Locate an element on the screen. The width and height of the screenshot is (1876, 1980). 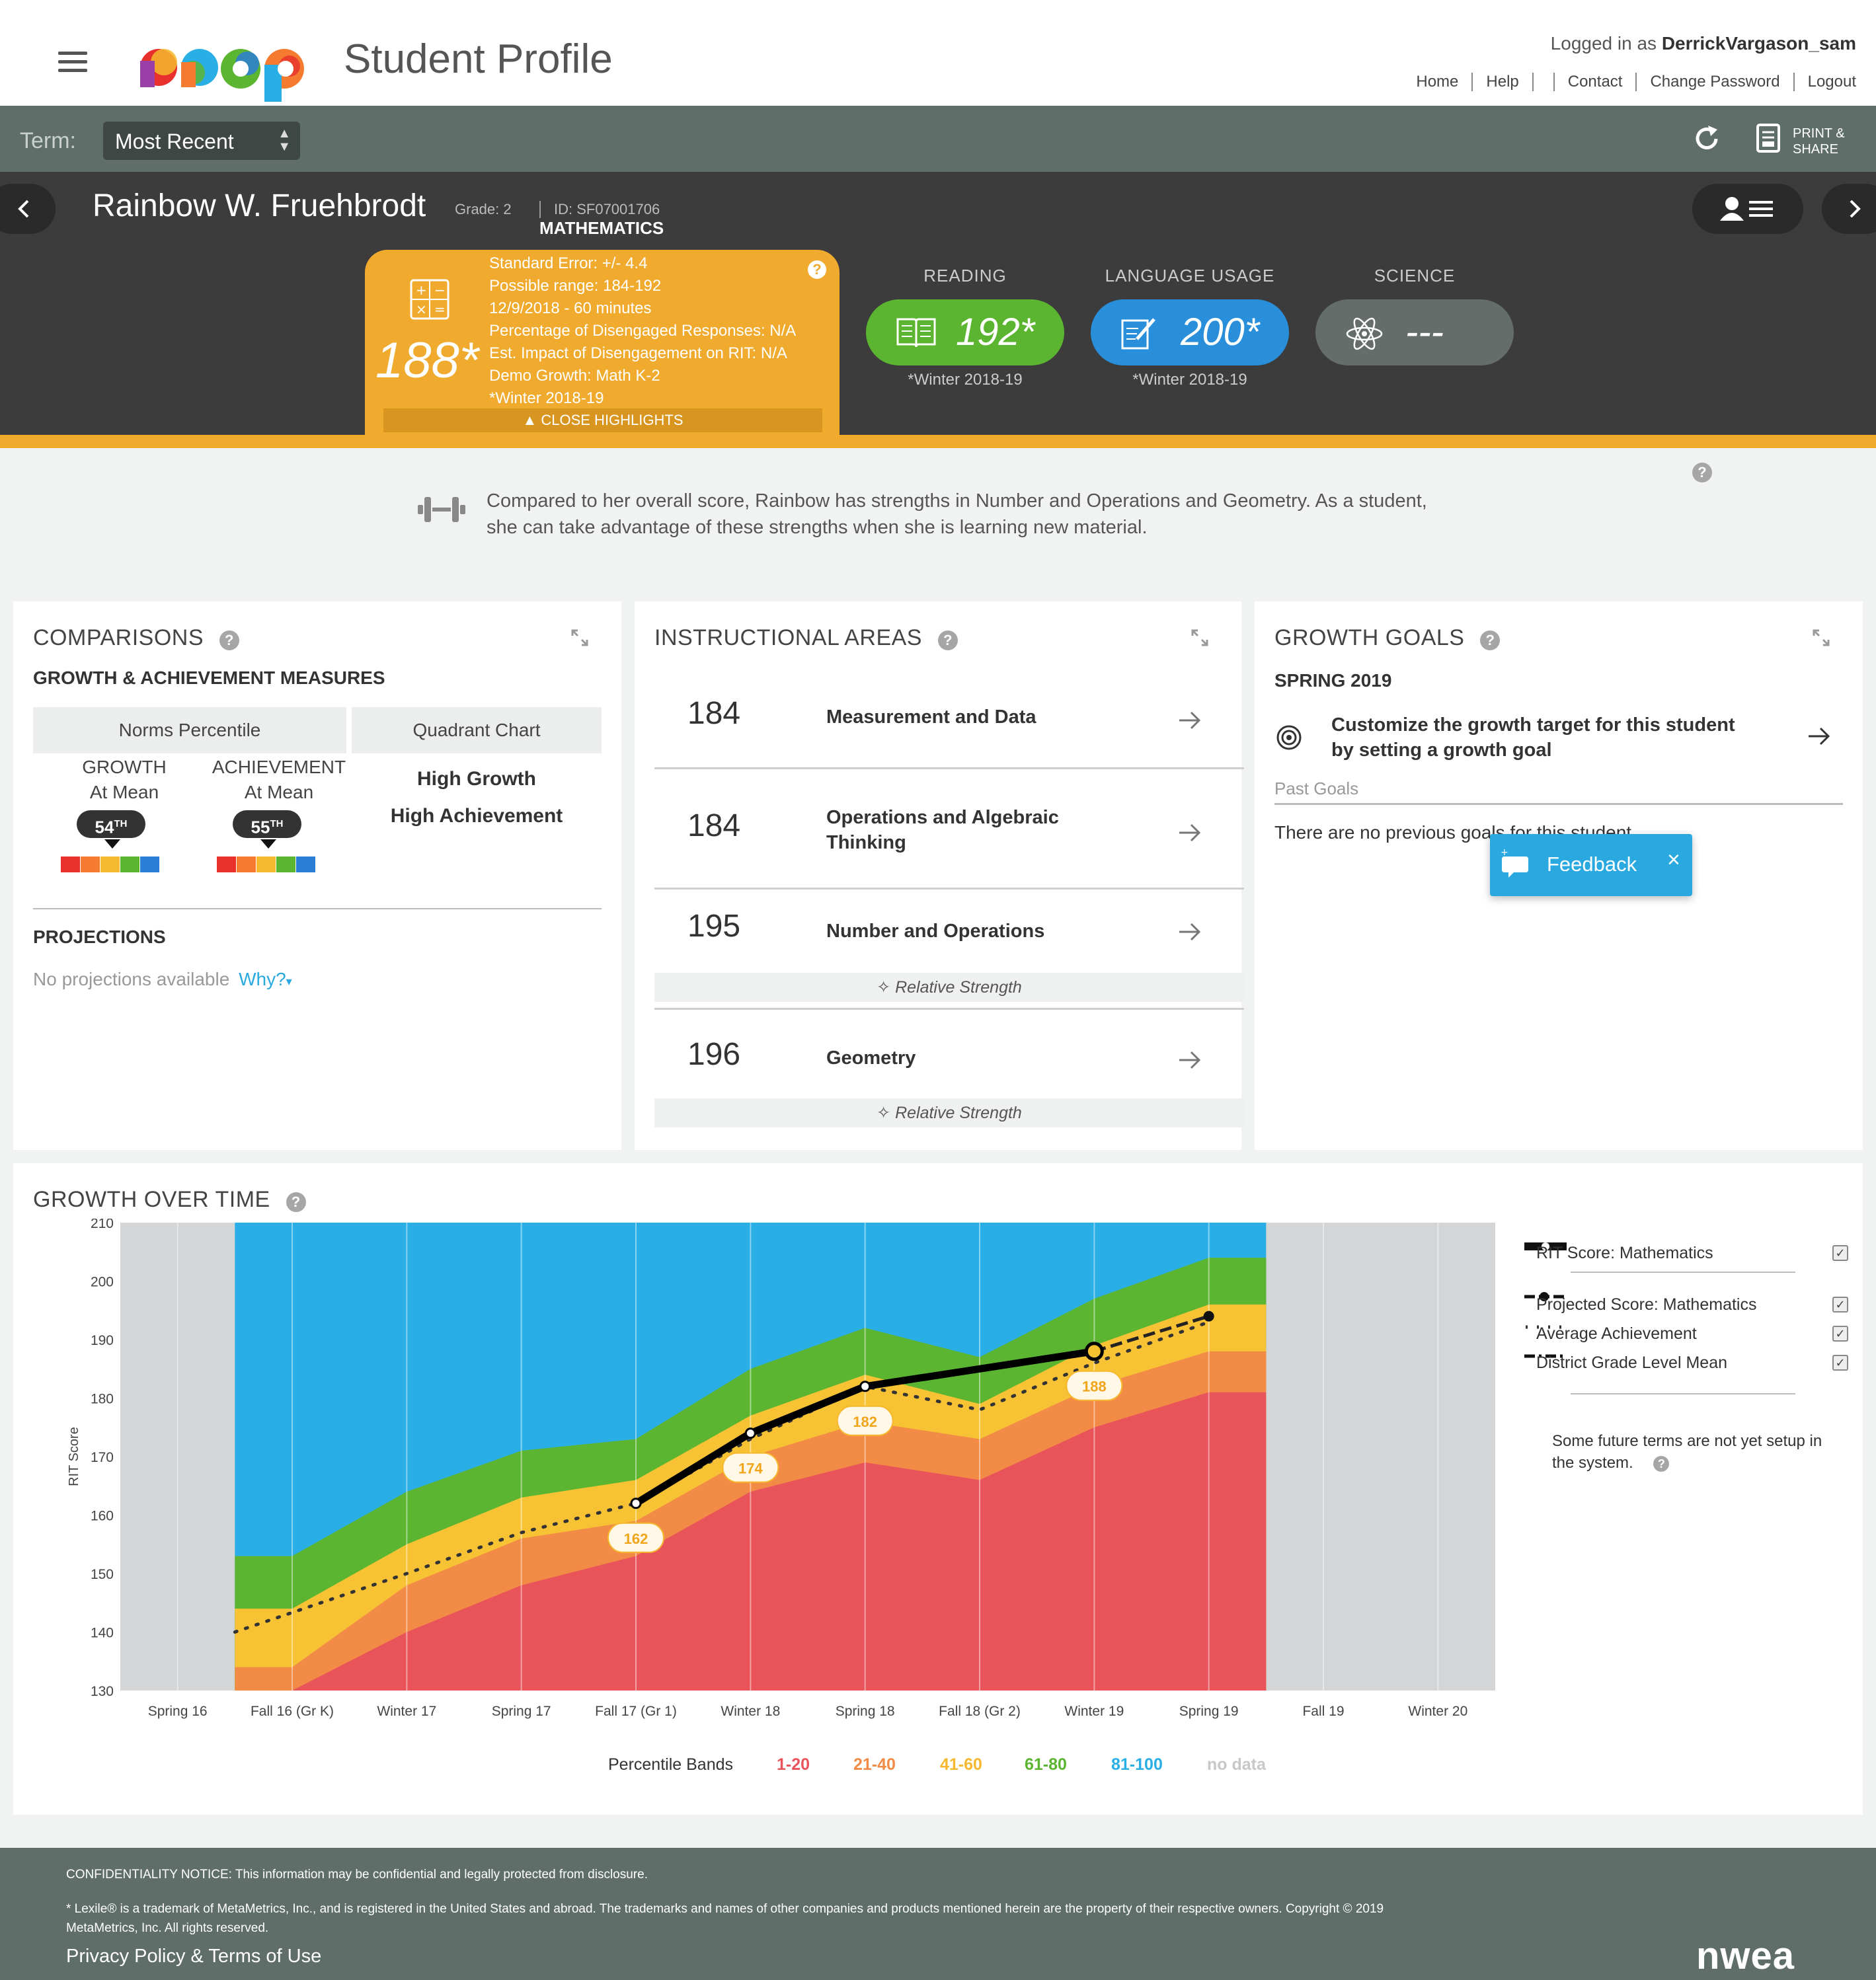
nwea-logo: nwea is located at coordinates (1745, 1955).